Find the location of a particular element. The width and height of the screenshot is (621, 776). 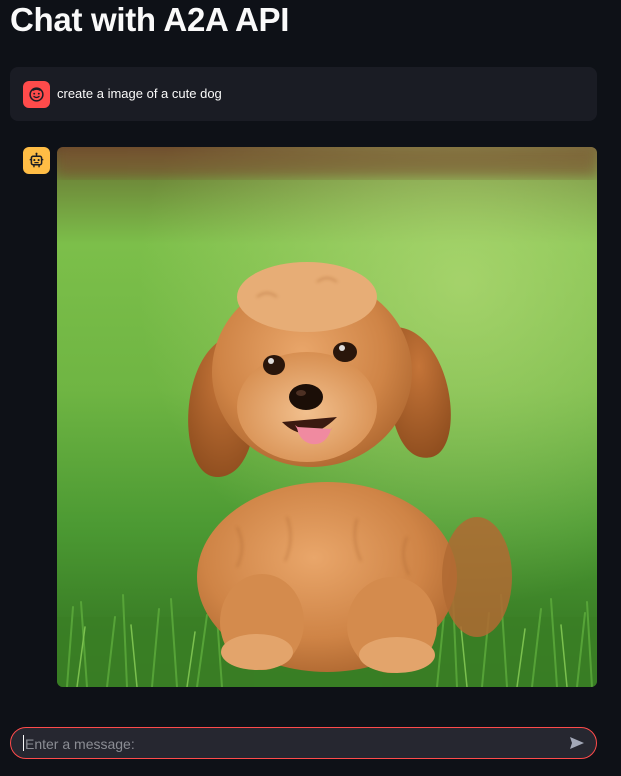

chat-input-container is located at coordinates (303, 743).